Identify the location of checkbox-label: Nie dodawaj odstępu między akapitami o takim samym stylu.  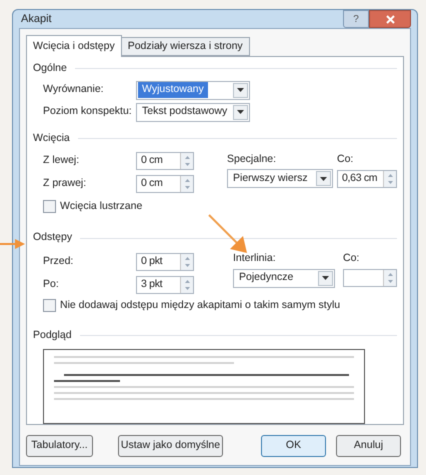
(200, 305).